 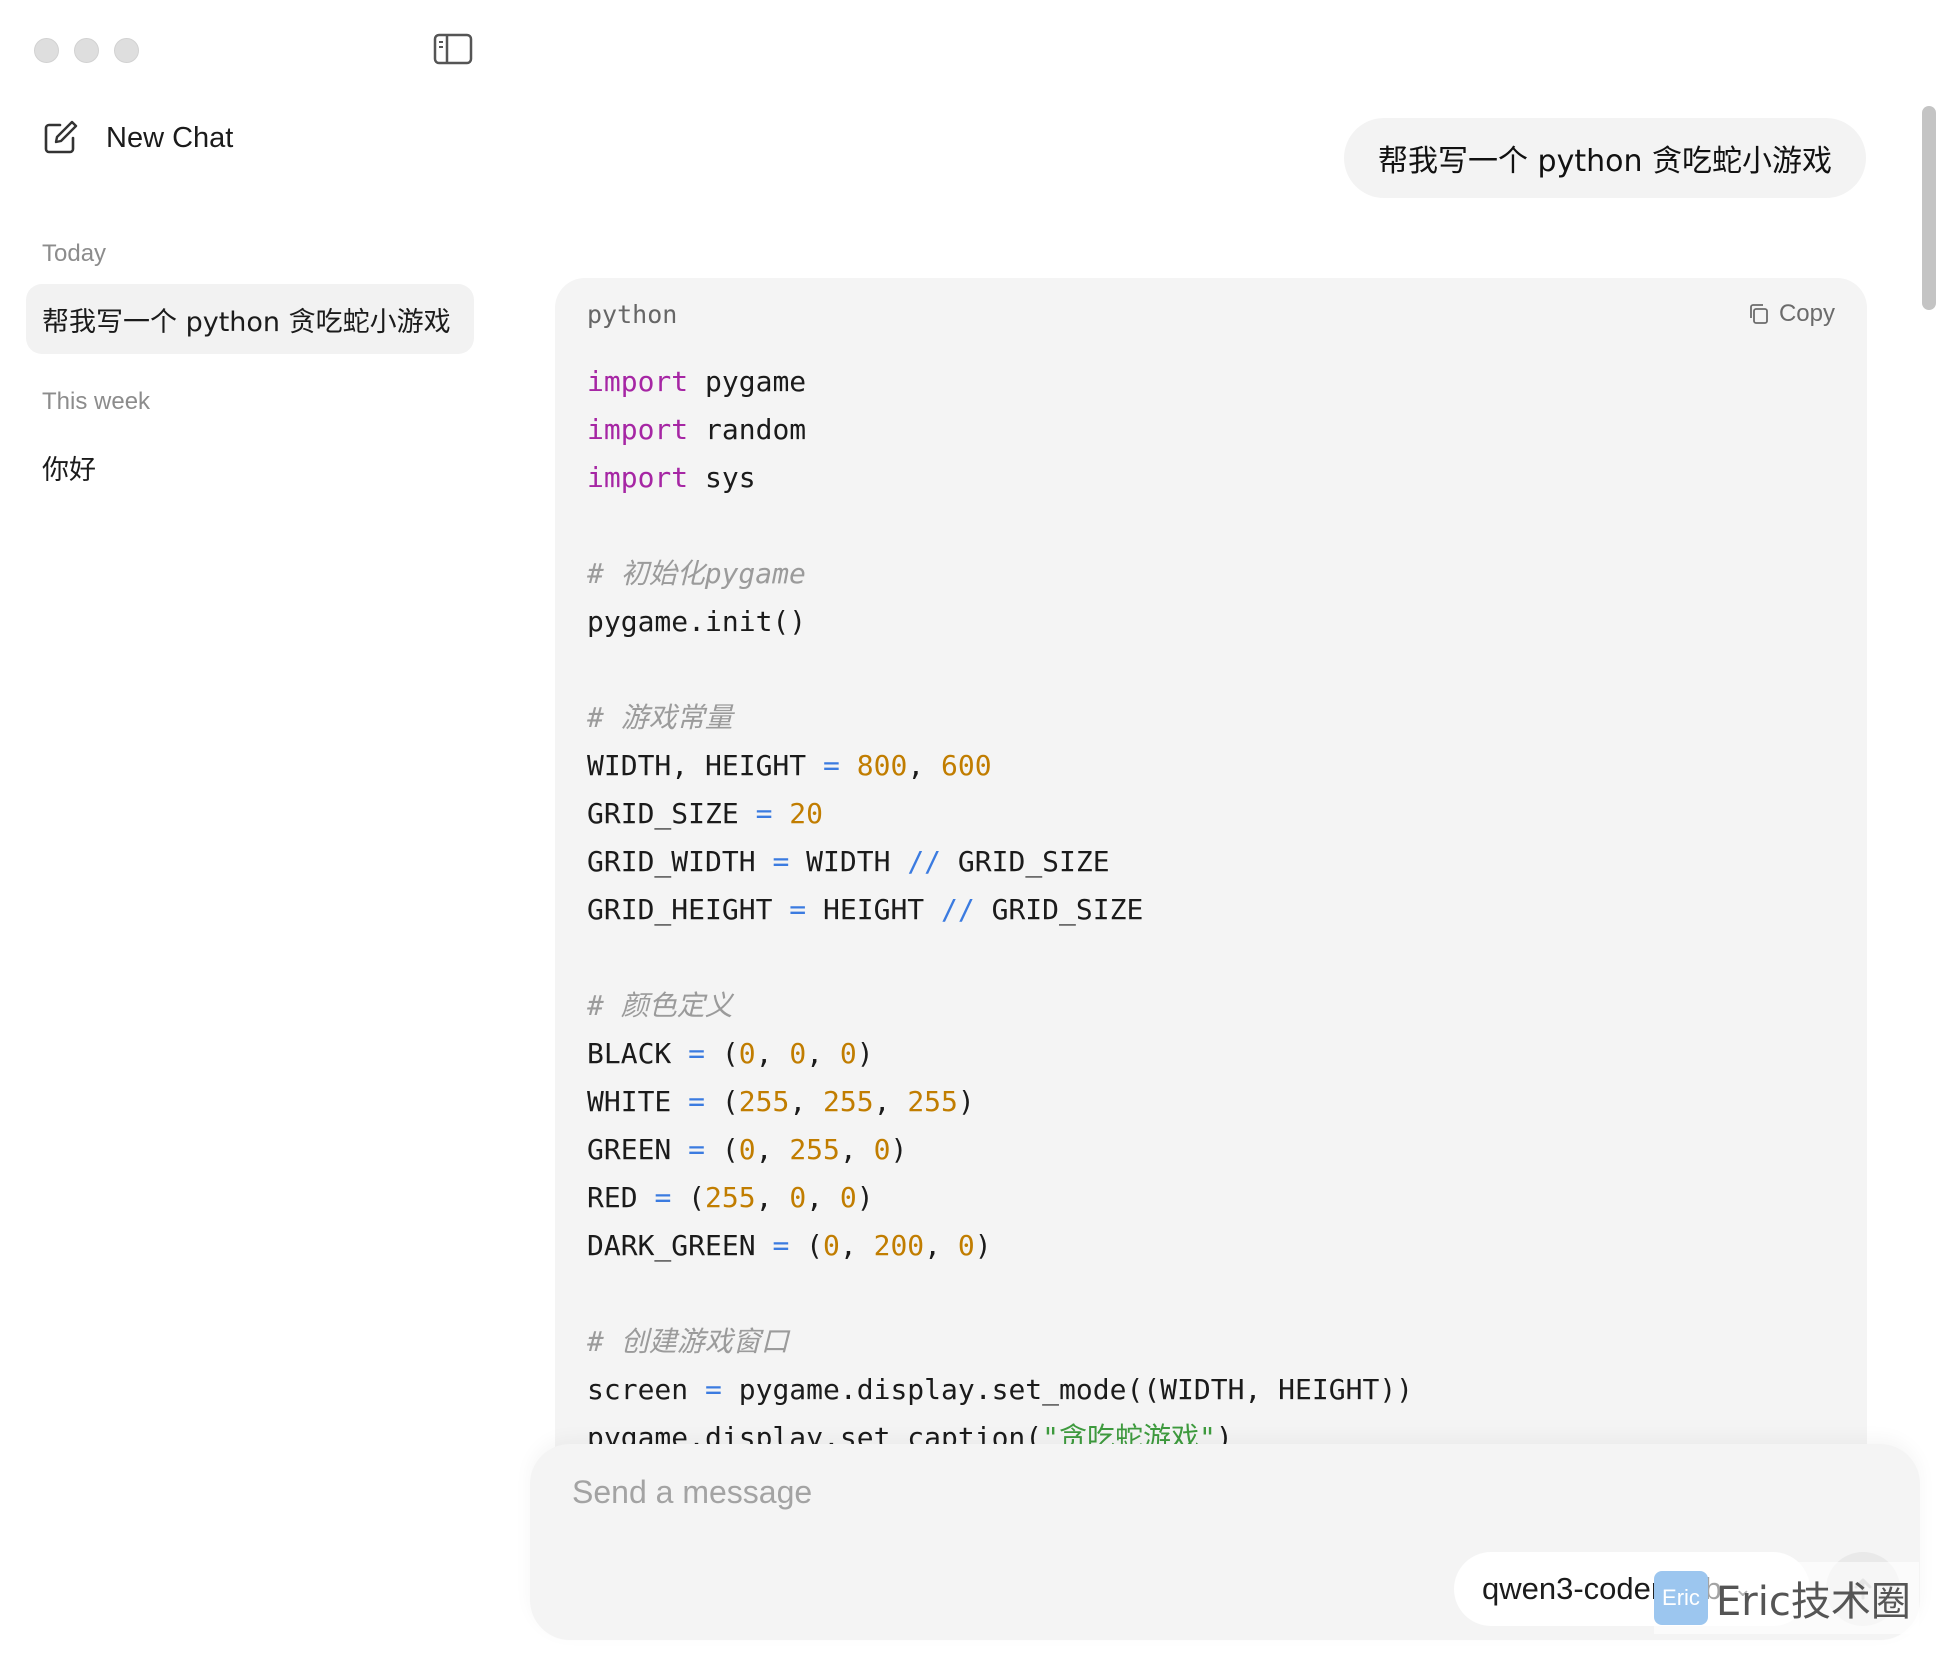 What do you see at coordinates (126, 50) in the screenshot?
I see `window-zoom-button` at bounding box center [126, 50].